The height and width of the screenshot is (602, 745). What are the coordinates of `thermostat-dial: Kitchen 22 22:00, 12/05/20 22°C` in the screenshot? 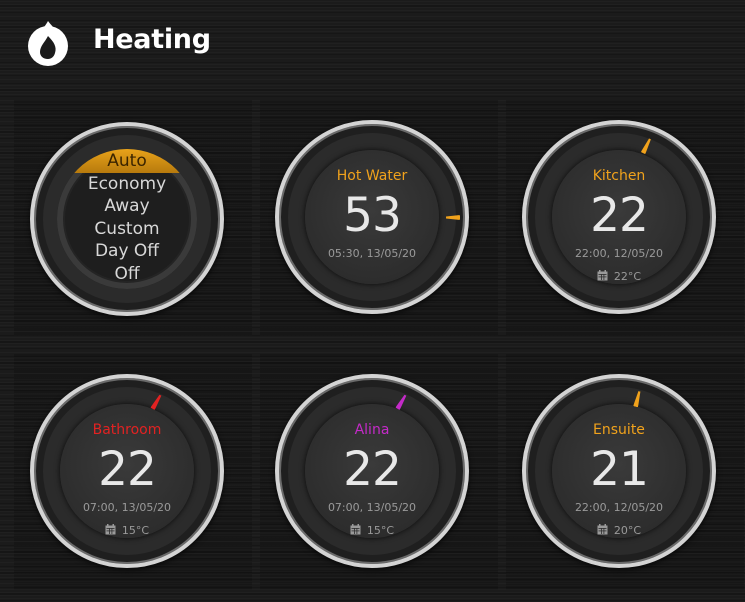 It's located at (619, 217).